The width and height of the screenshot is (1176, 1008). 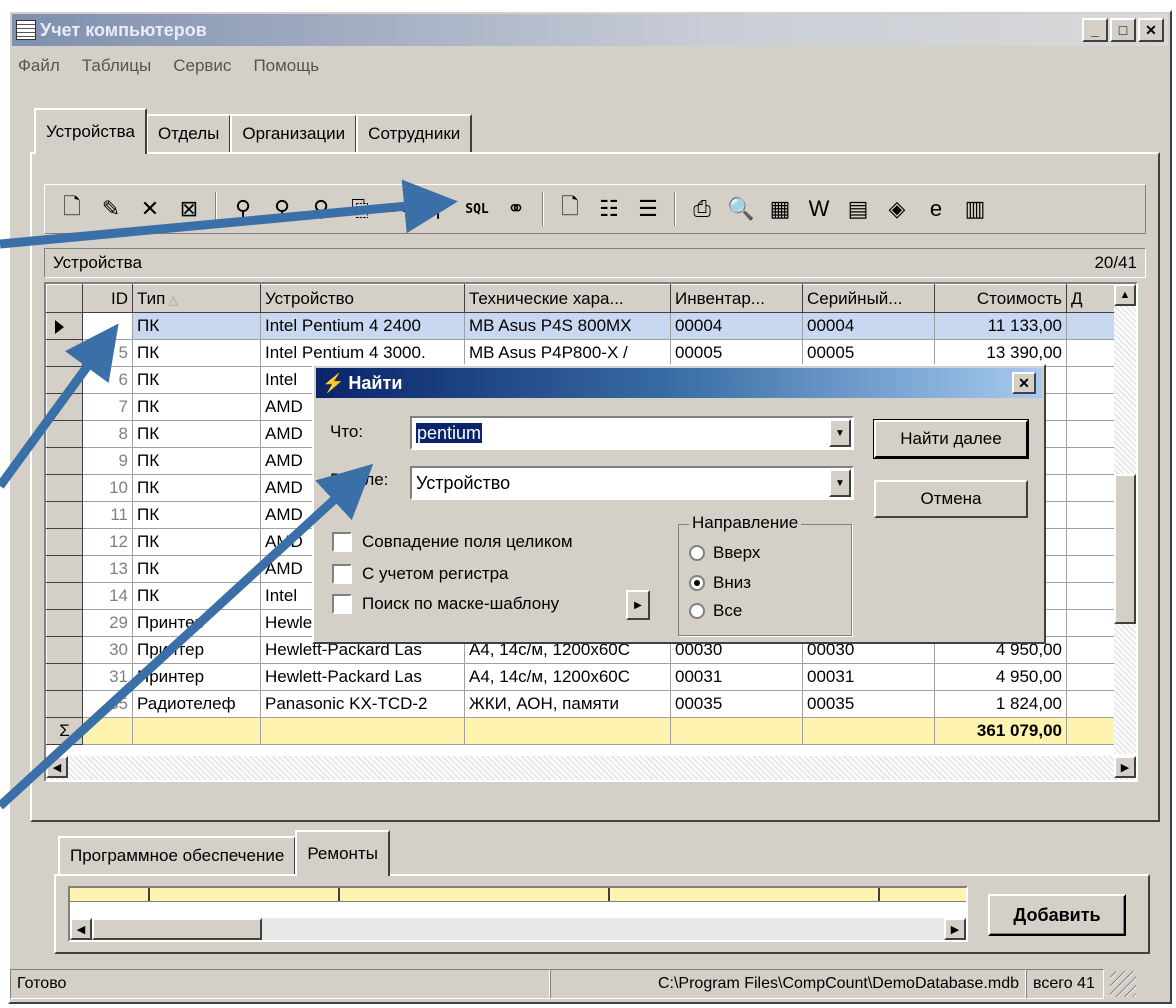 I want to click on edit-button: ✎, so click(x=111, y=209).